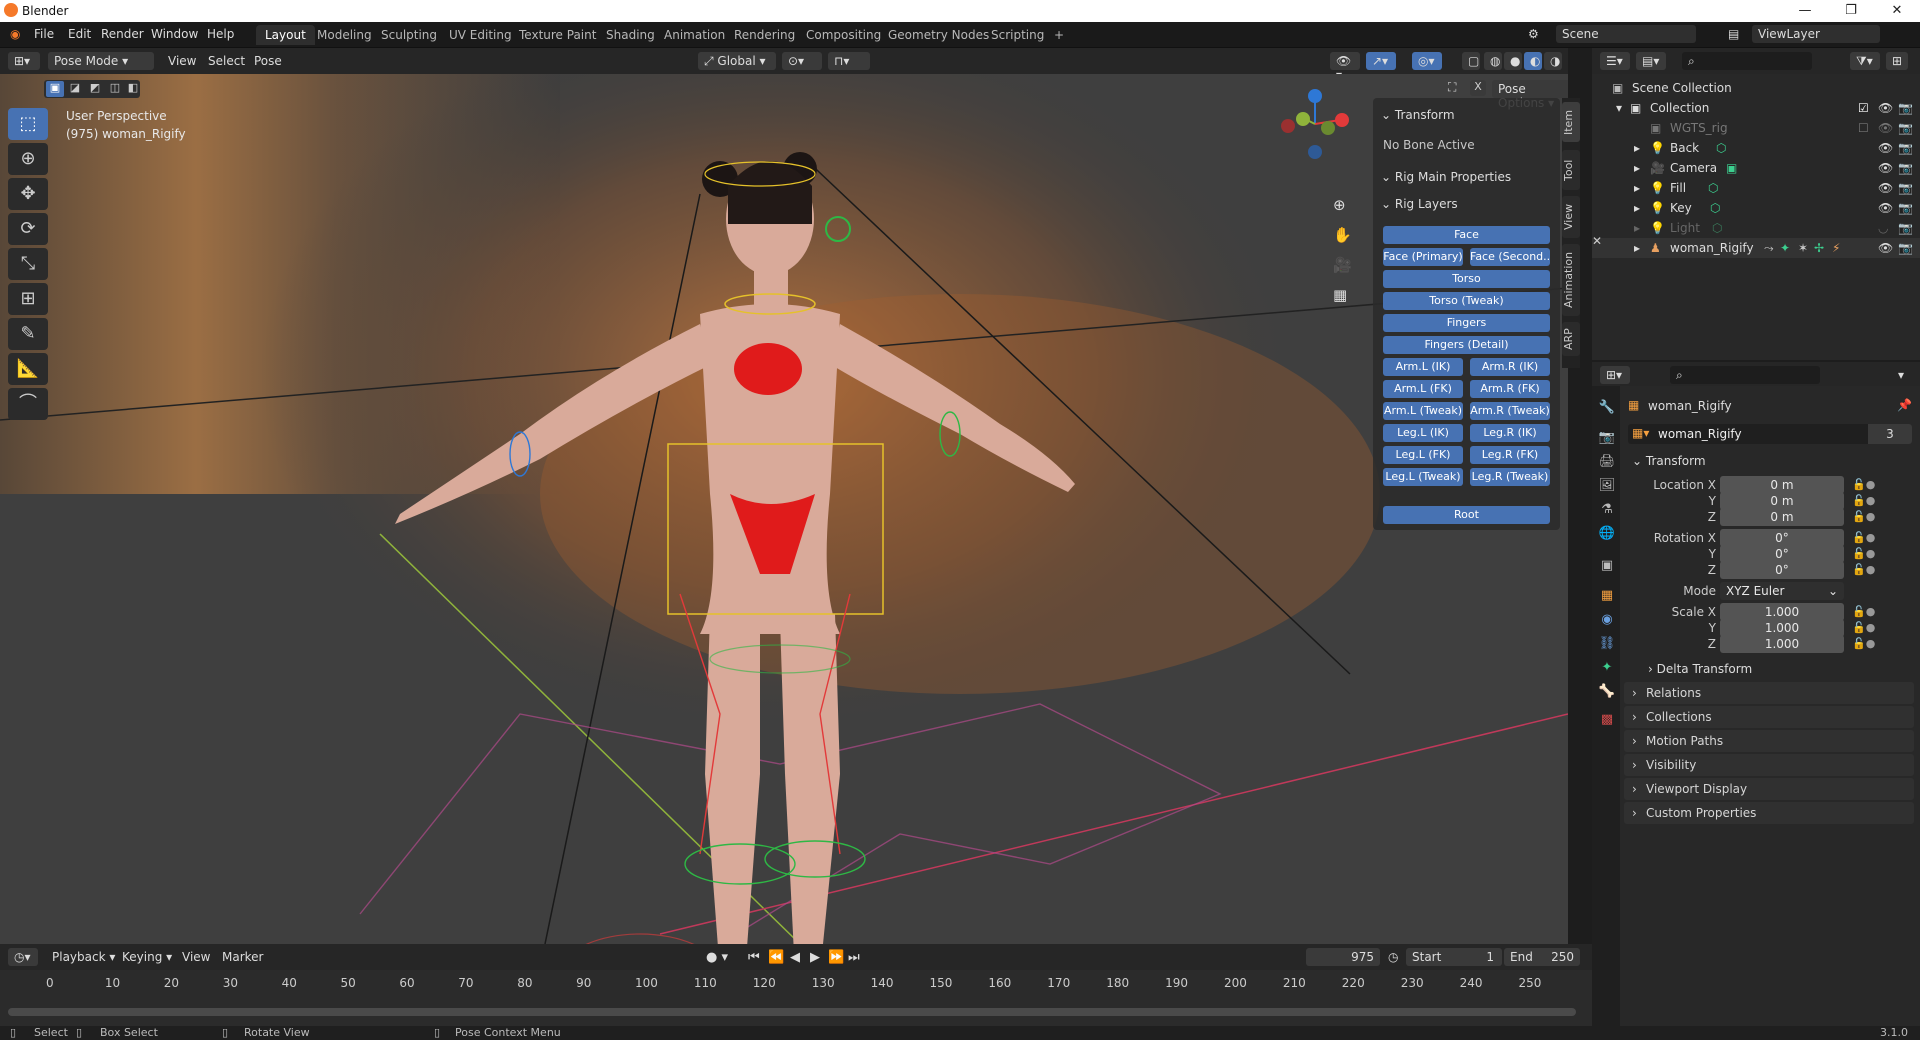 This screenshot has width=1920, height=1040. What do you see at coordinates (1615, 375) in the screenshot?
I see `properties-editor-type-icon: ⊞▾` at bounding box center [1615, 375].